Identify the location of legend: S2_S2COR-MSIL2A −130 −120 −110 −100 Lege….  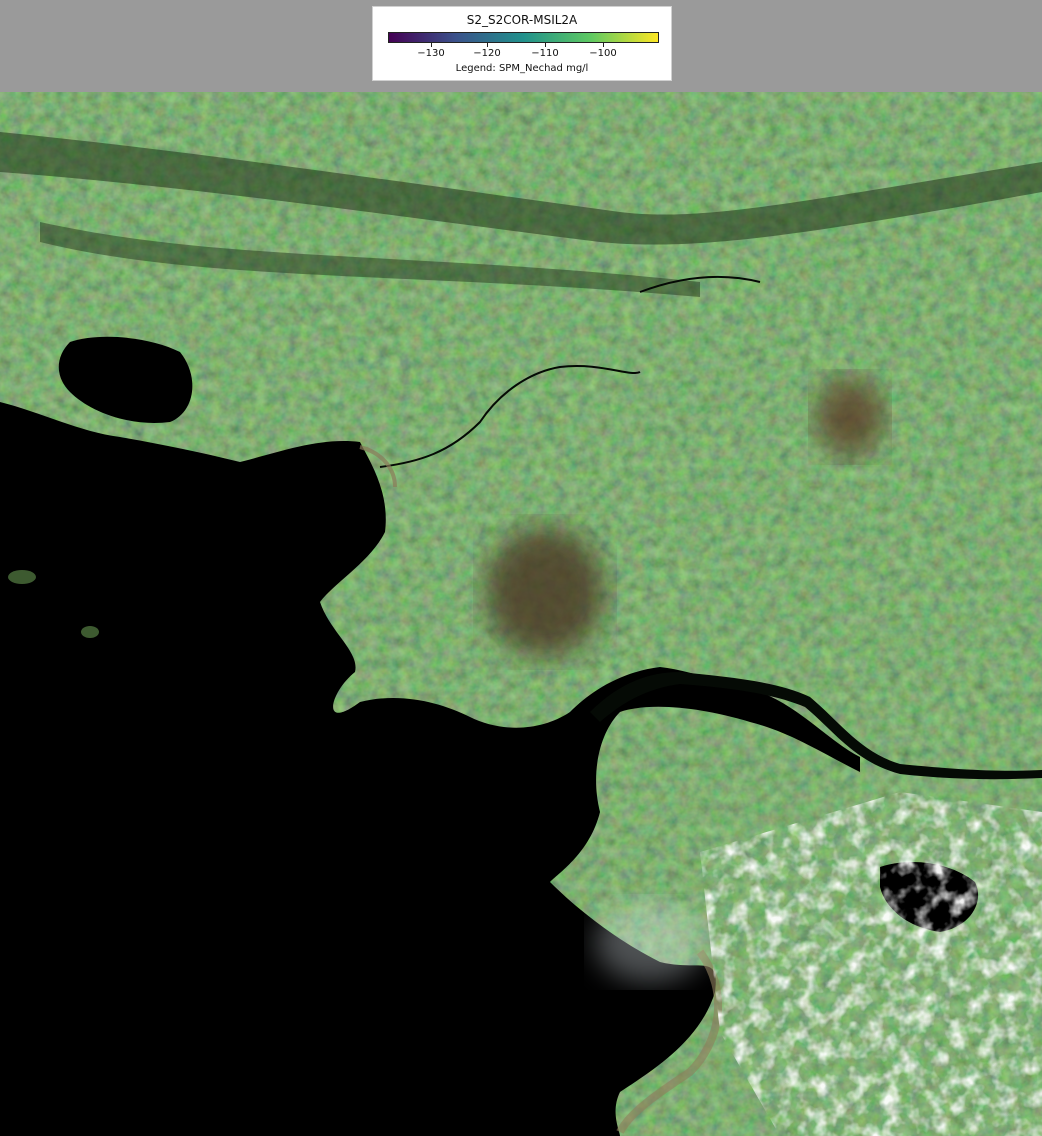
(522, 43).